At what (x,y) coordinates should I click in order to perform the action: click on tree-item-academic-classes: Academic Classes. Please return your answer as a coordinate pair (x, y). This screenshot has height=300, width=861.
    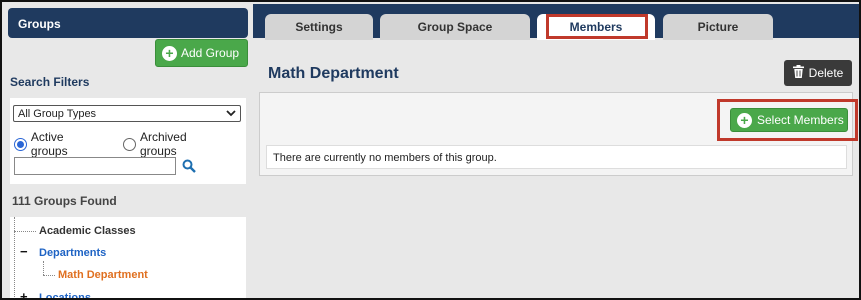
    Looking at the image, I should click on (87, 231).